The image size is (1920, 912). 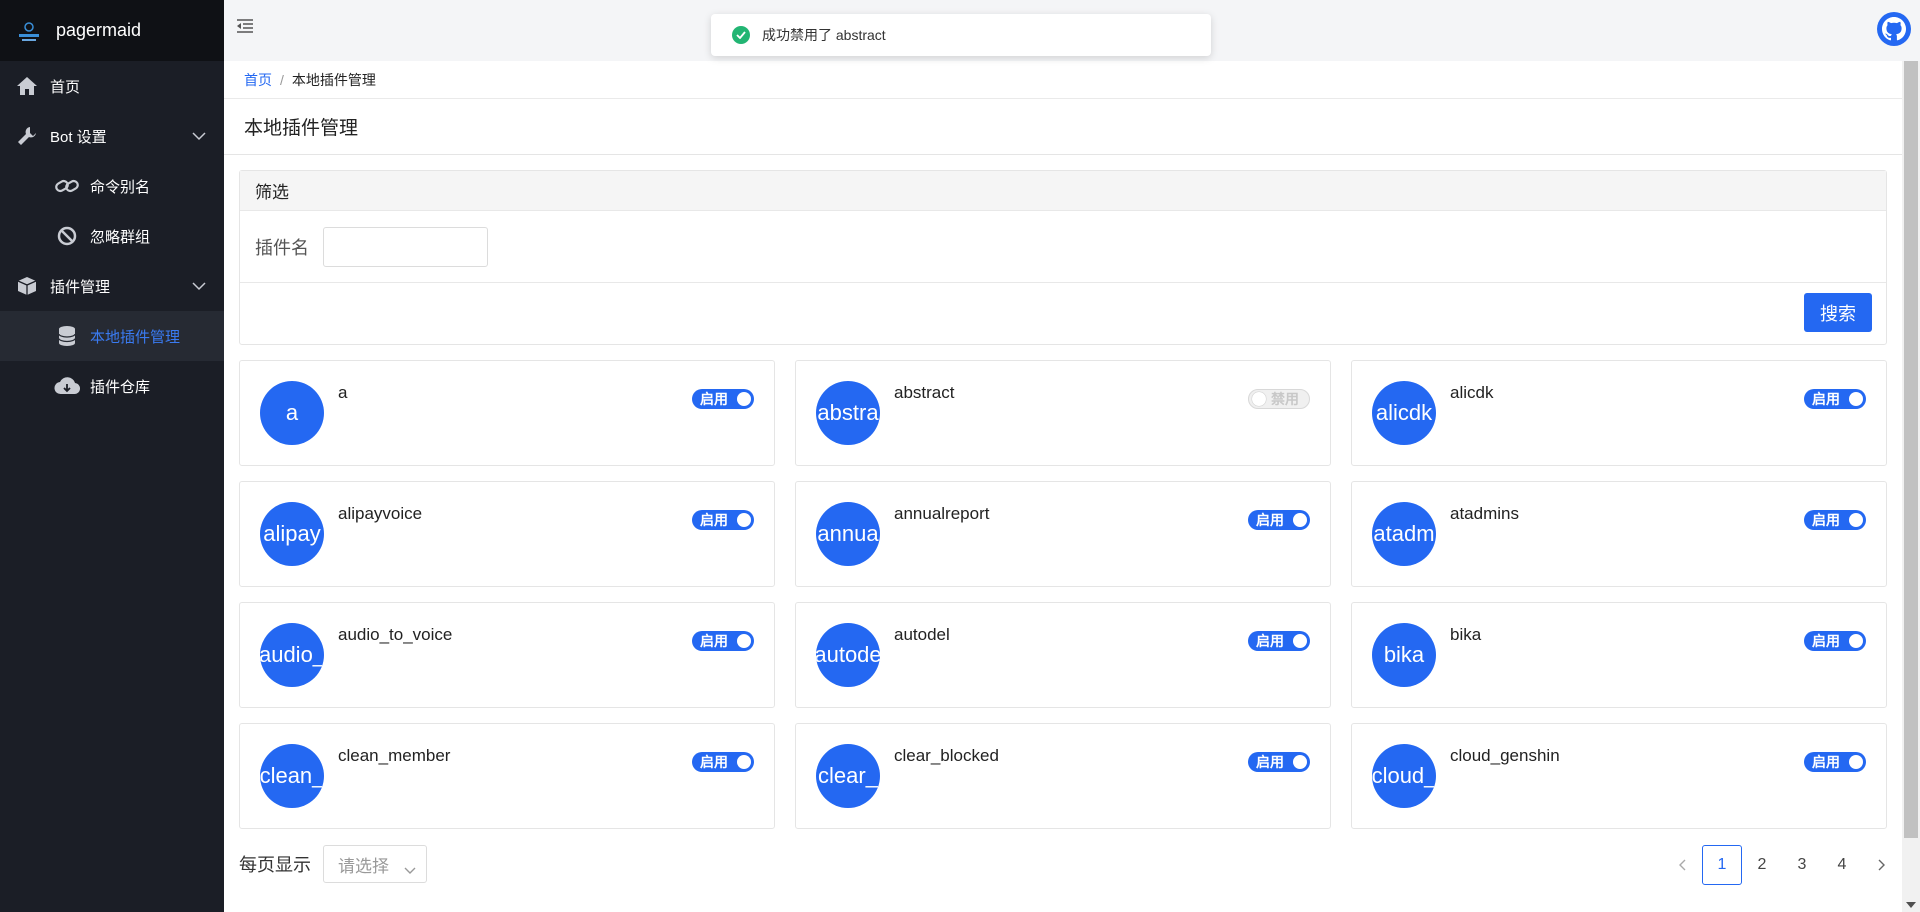 What do you see at coordinates (946, 755) in the screenshot?
I see `plugin-name: clear_blocked` at bounding box center [946, 755].